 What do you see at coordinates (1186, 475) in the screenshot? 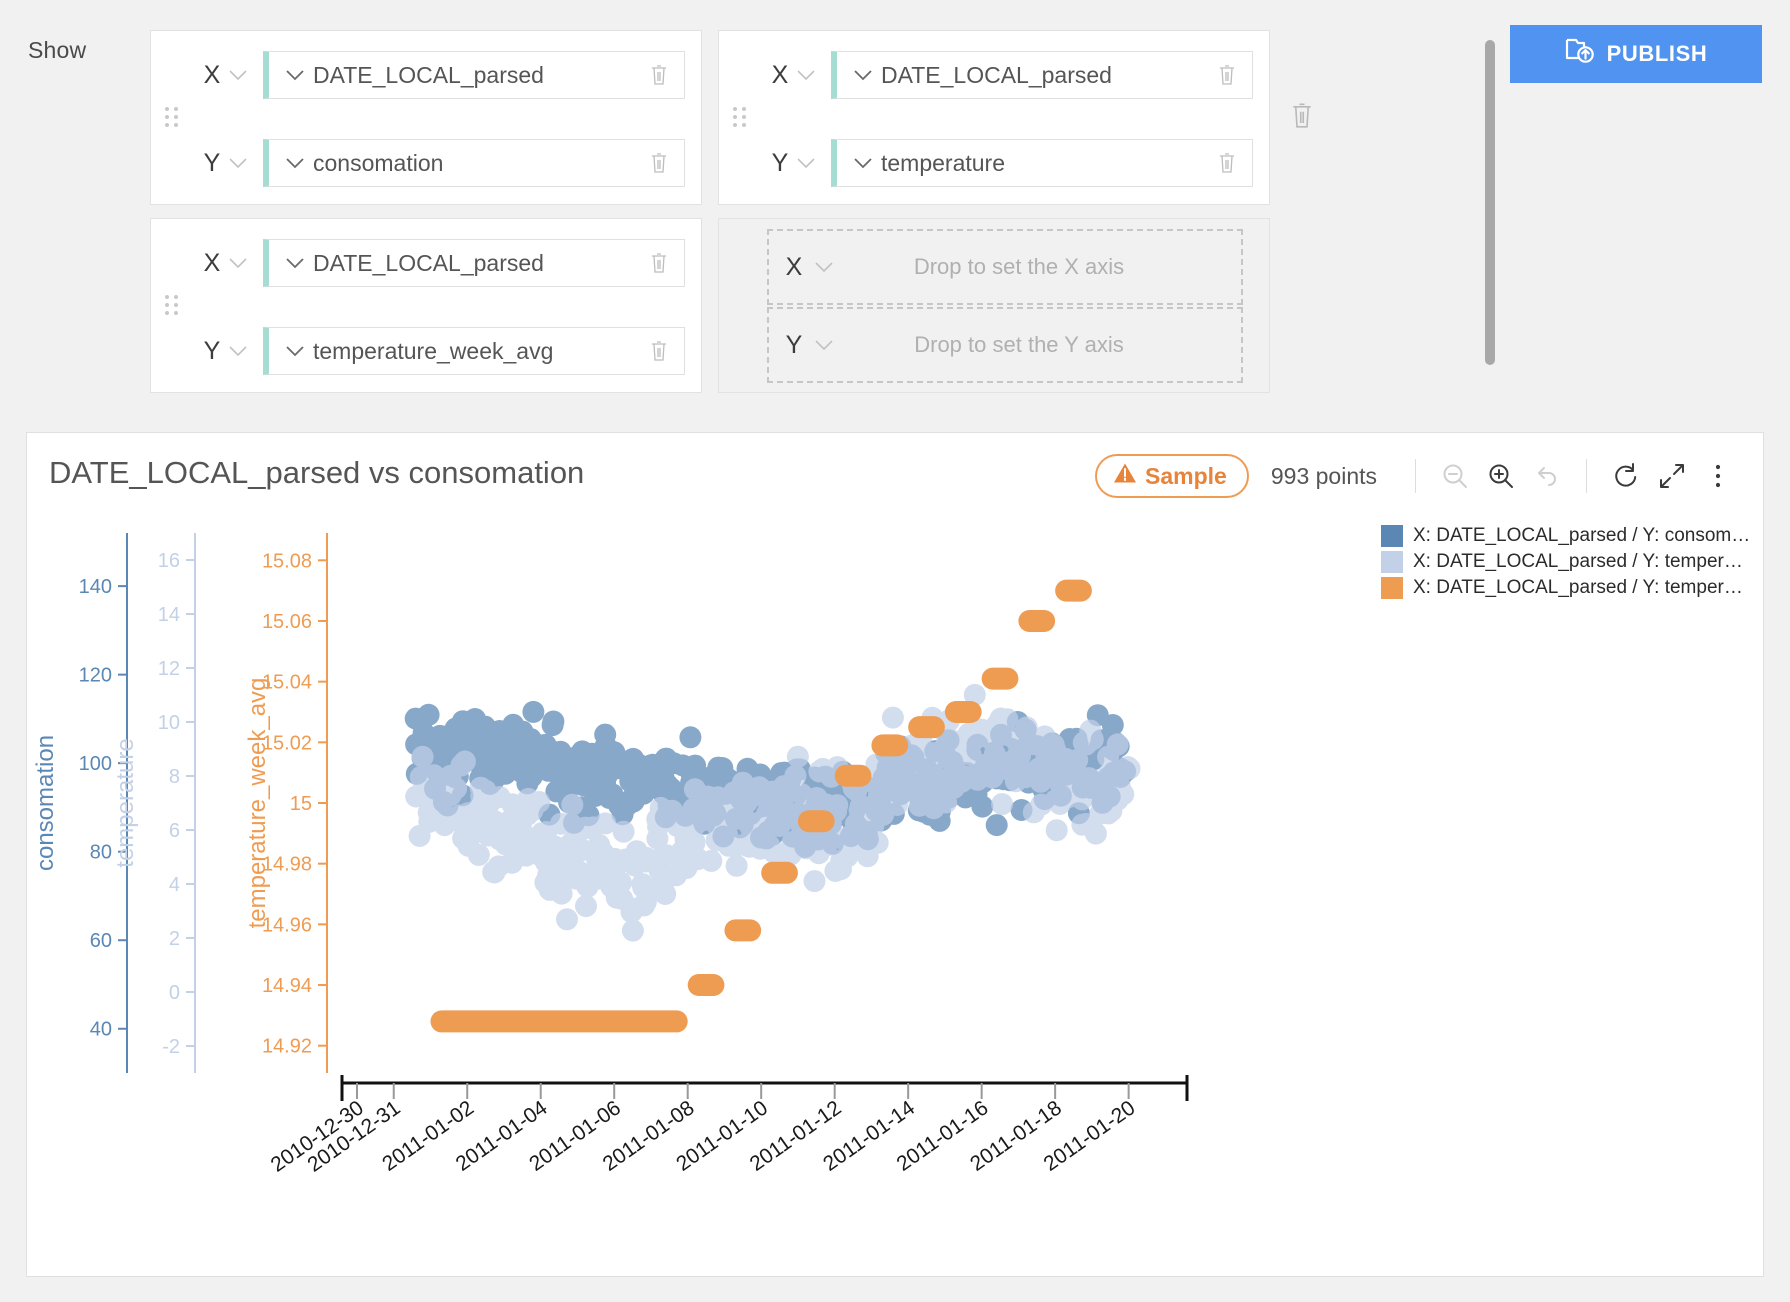
I see `sample-badge-label: Sample` at bounding box center [1186, 475].